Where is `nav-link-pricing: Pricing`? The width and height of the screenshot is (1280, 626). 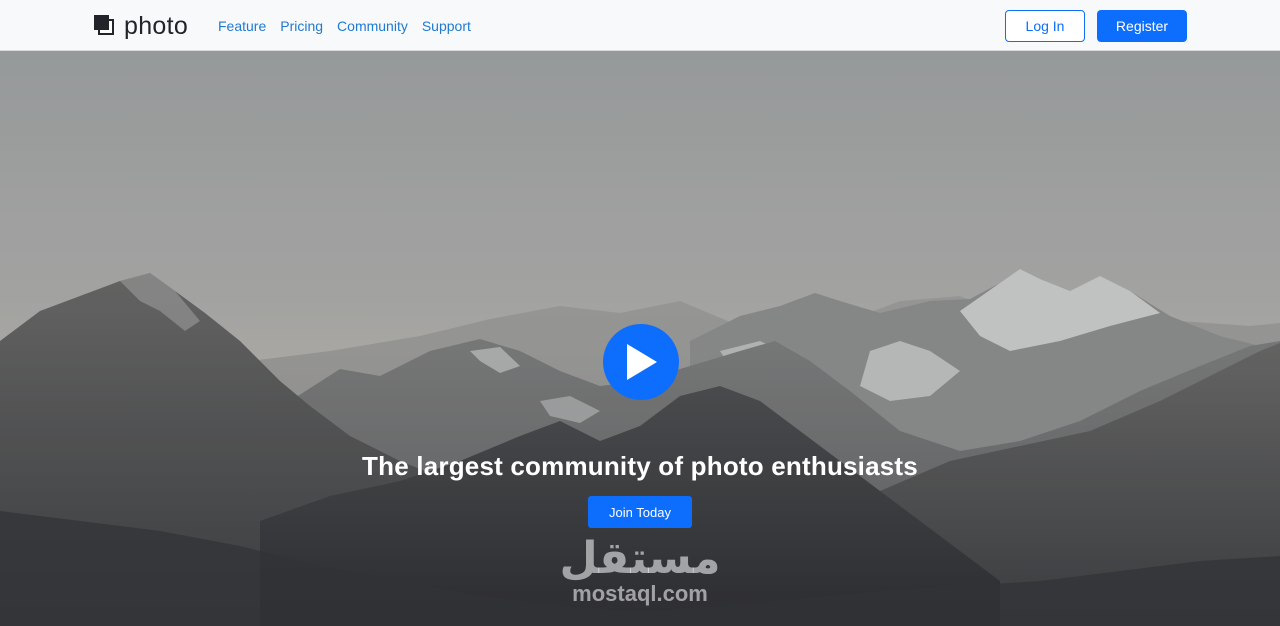
nav-link-pricing: Pricing is located at coordinates (301, 26).